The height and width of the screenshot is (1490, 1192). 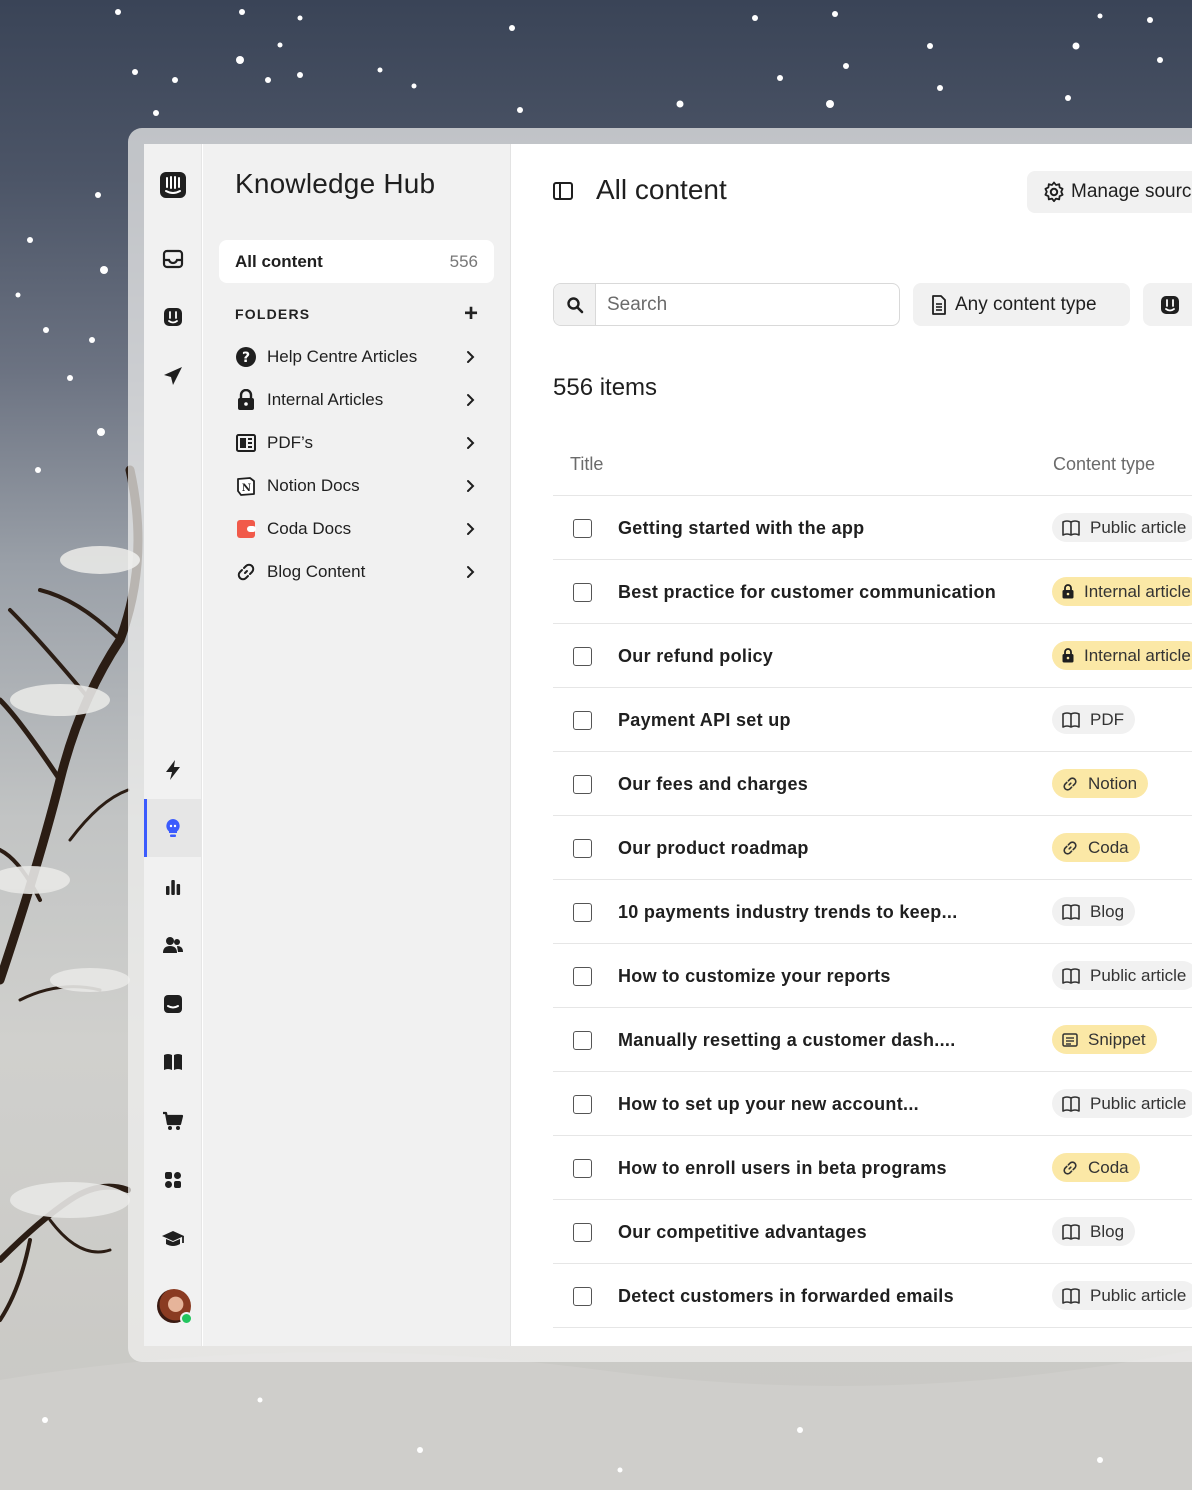 I want to click on column-header-title: Title, so click(x=586, y=464).